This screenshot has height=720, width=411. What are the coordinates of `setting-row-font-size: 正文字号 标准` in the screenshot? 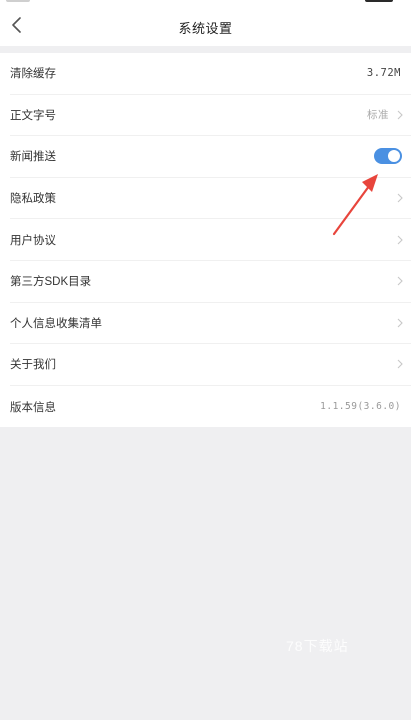 It's located at (210, 116).